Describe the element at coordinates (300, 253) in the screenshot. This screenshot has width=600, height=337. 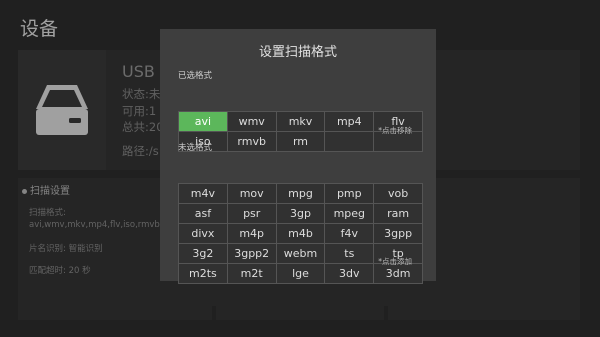
I see `unselected-format-webm: webm` at that location.